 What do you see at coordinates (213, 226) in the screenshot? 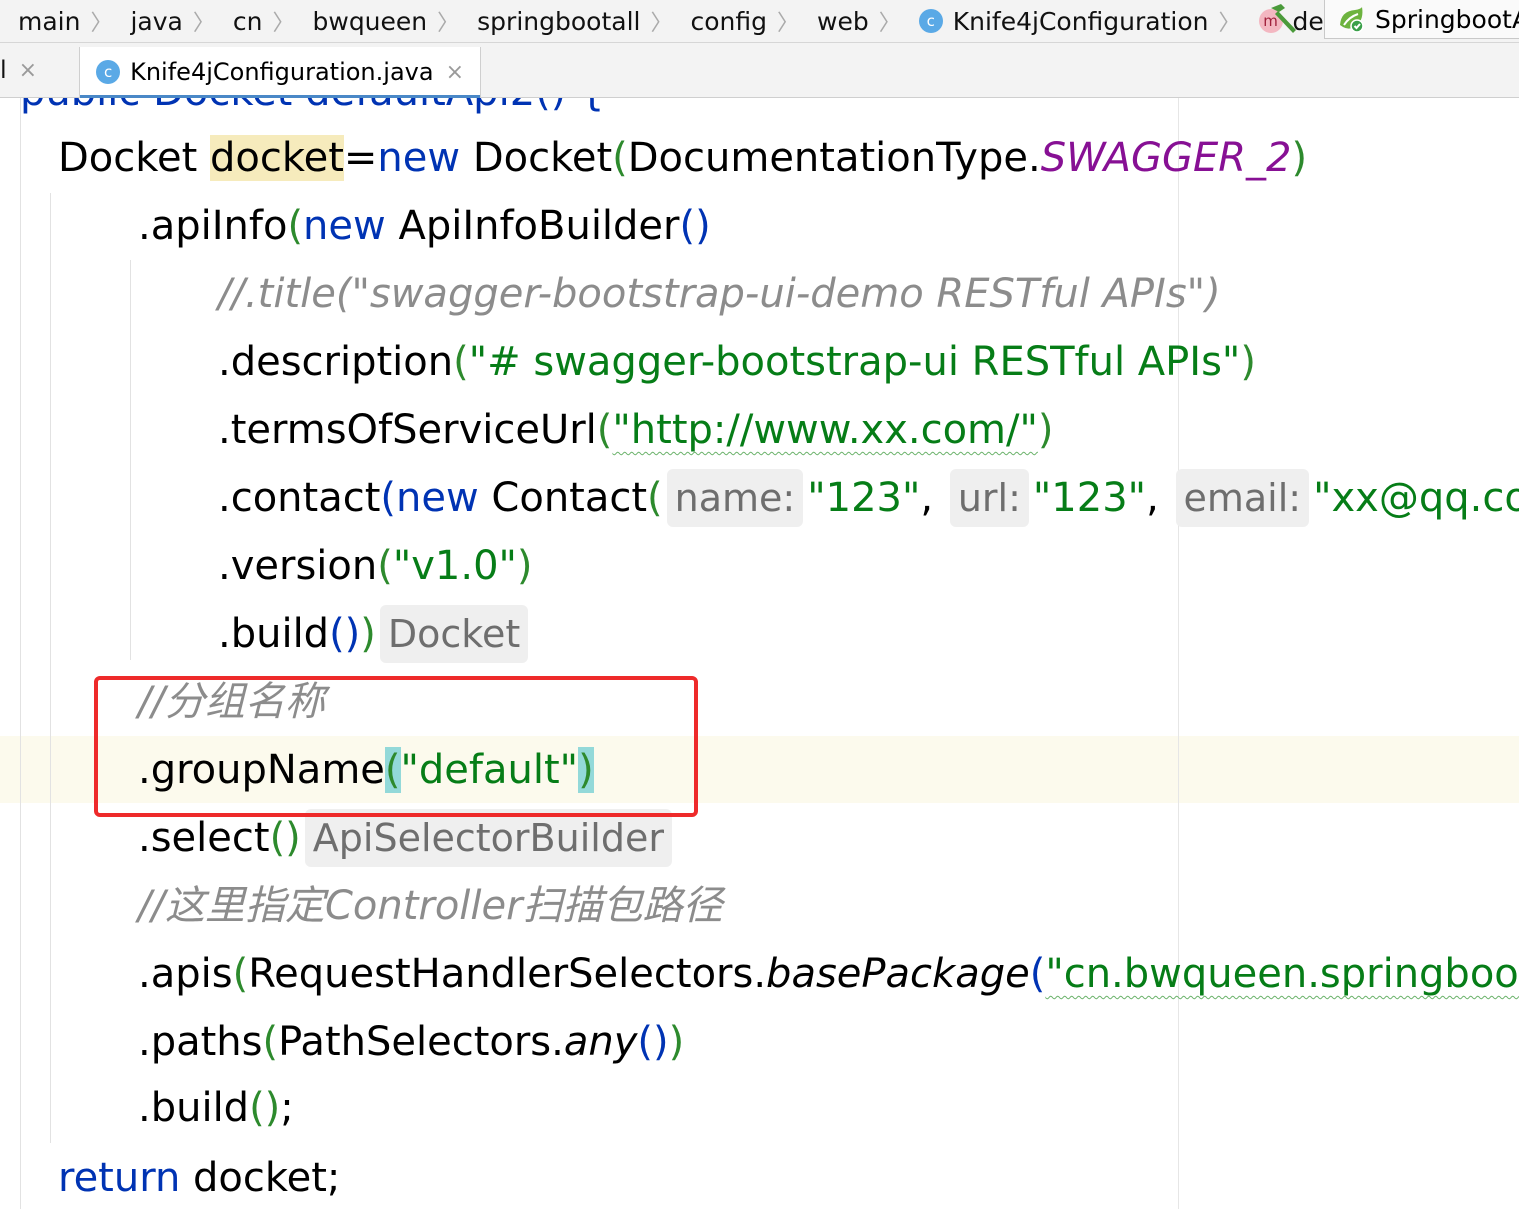
I see `code-method: .apiInfo` at bounding box center [213, 226].